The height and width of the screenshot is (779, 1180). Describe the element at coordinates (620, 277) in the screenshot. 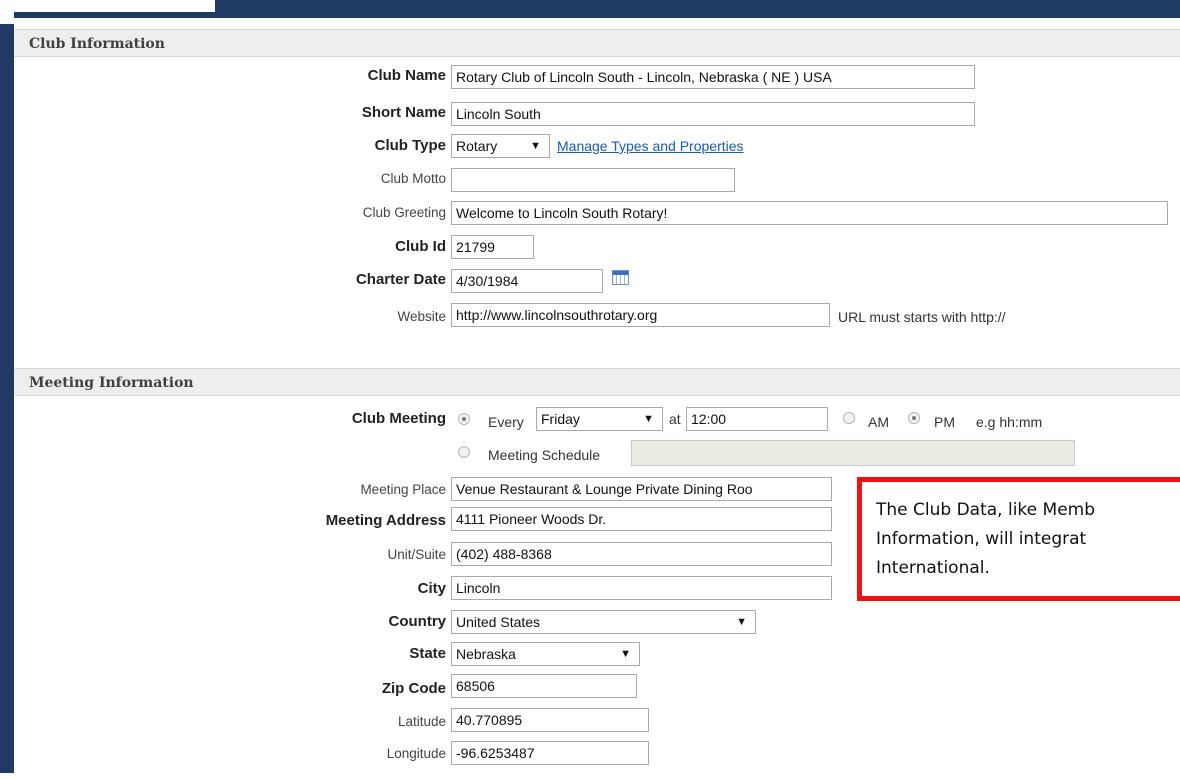

I see `calendar-icon` at that location.